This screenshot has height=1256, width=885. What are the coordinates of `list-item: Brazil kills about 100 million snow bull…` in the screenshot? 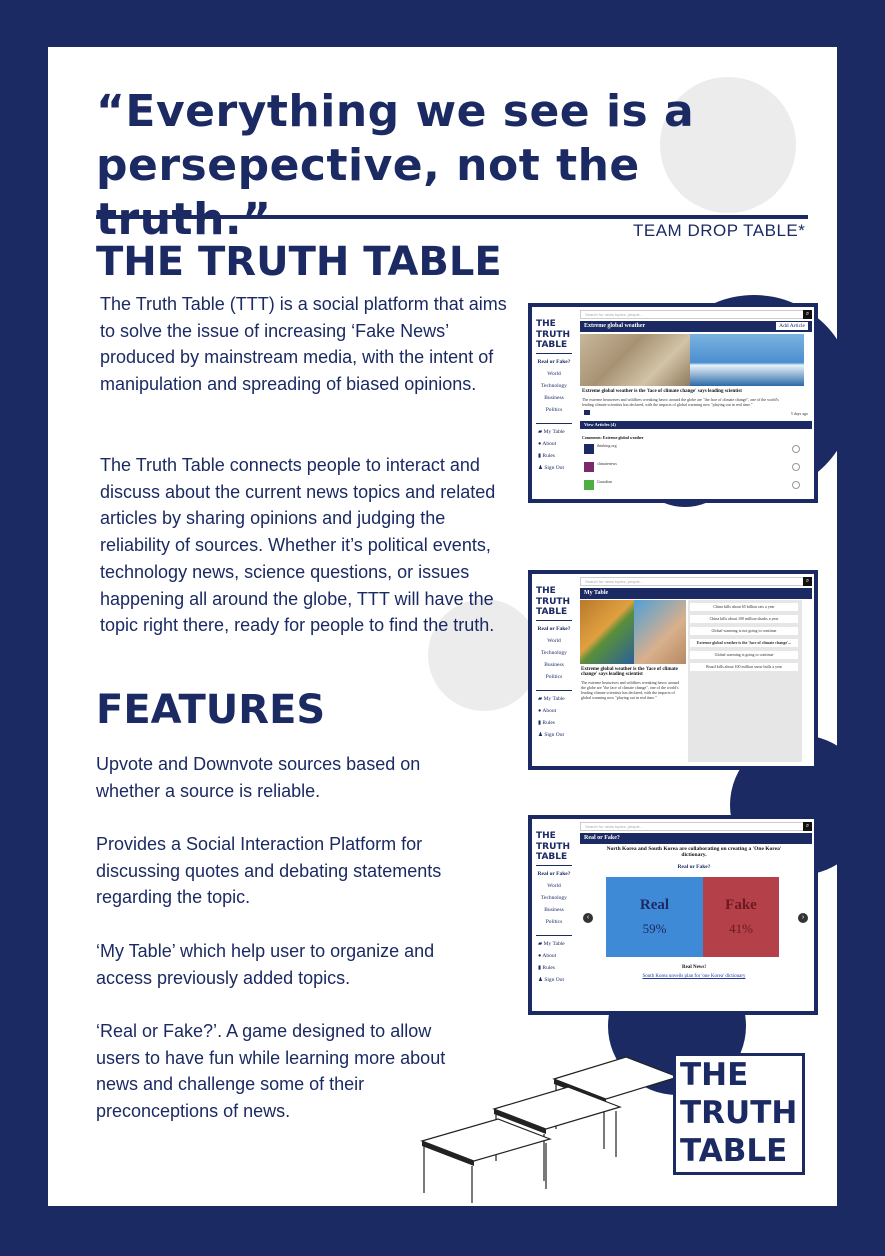 It's located at (744, 667).